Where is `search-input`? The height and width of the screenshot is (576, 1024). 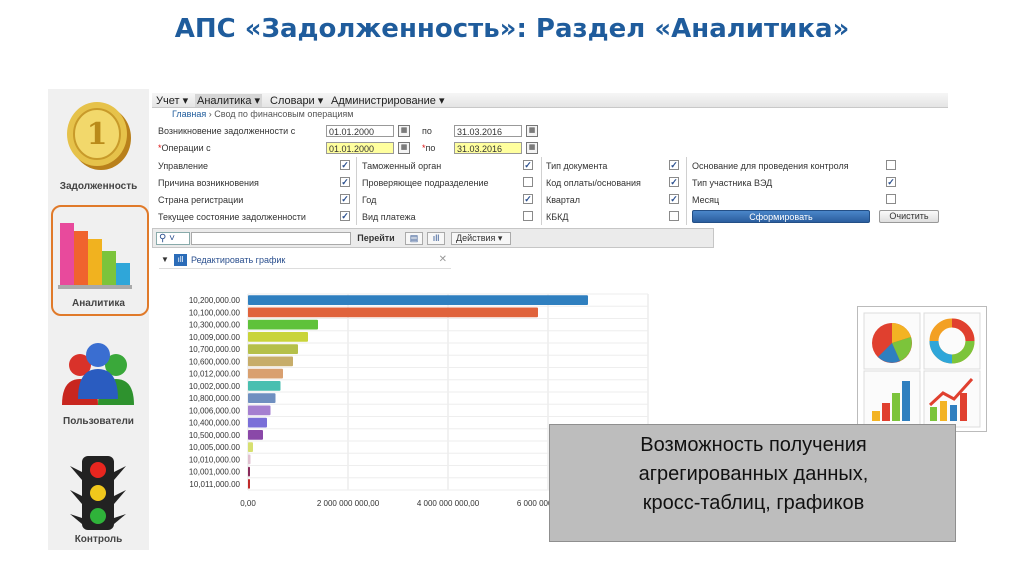 search-input is located at coordinates (271, 238).